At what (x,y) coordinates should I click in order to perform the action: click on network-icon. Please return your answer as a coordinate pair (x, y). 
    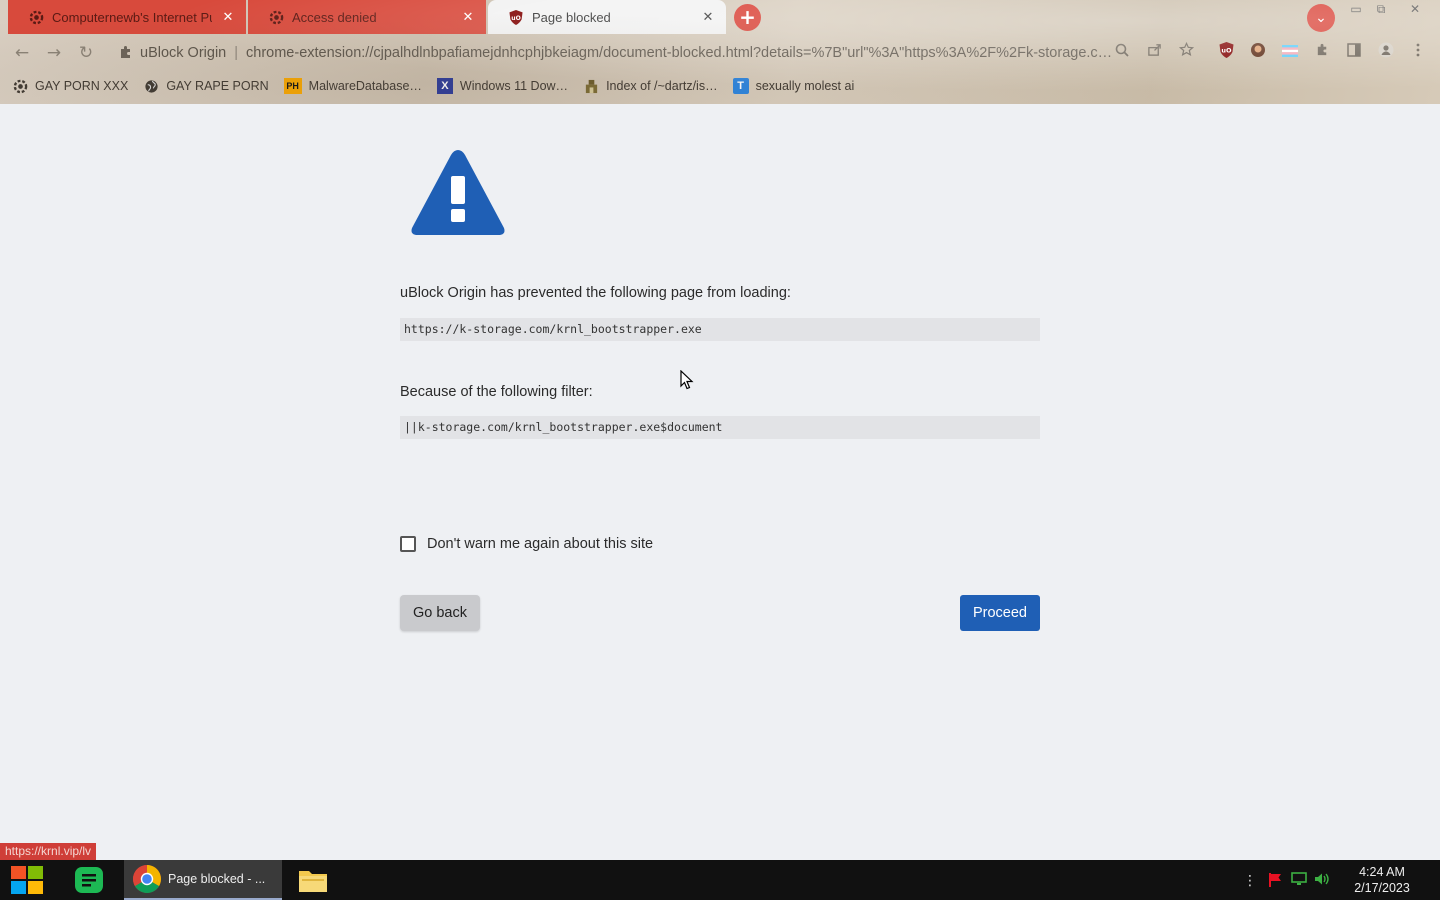
    Looking at the image, I should click on (1299, 881).